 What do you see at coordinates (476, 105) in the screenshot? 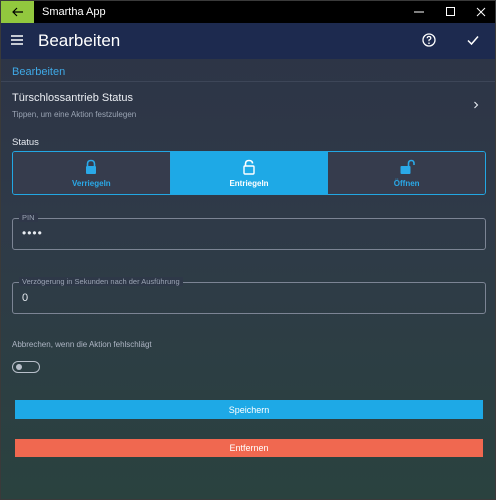
I see `chevron-right-icon` at bounding box center [476, 105].